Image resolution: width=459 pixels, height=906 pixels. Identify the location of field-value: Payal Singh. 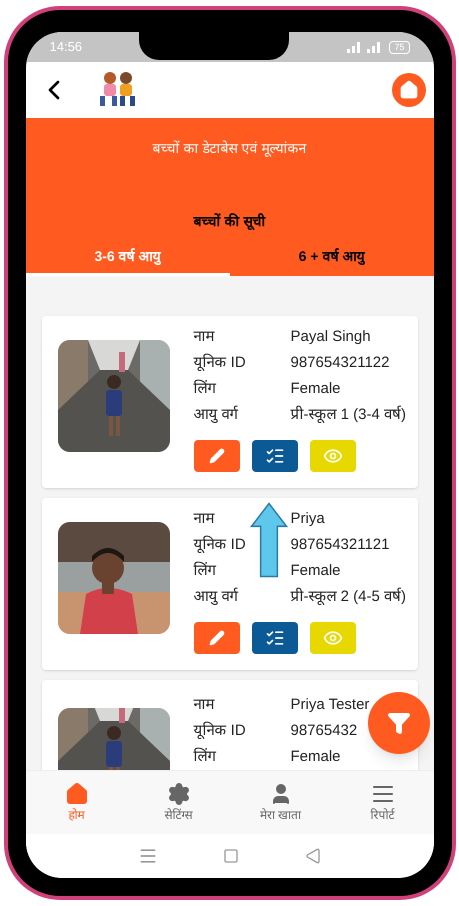
(330, 337).